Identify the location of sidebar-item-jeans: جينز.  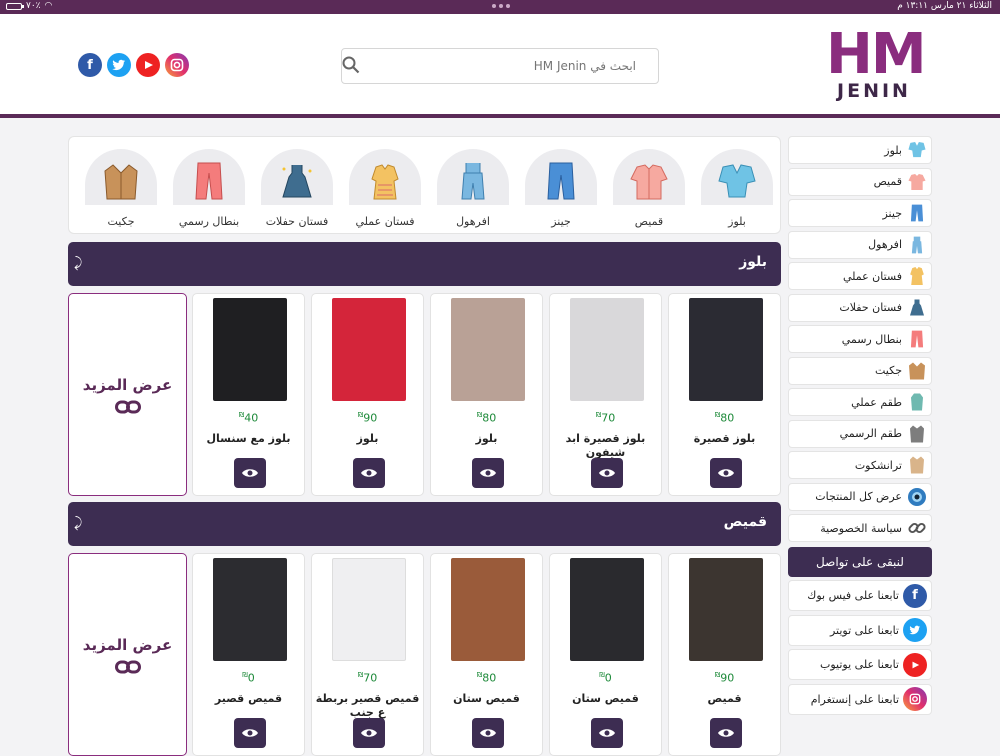
(860, 213).